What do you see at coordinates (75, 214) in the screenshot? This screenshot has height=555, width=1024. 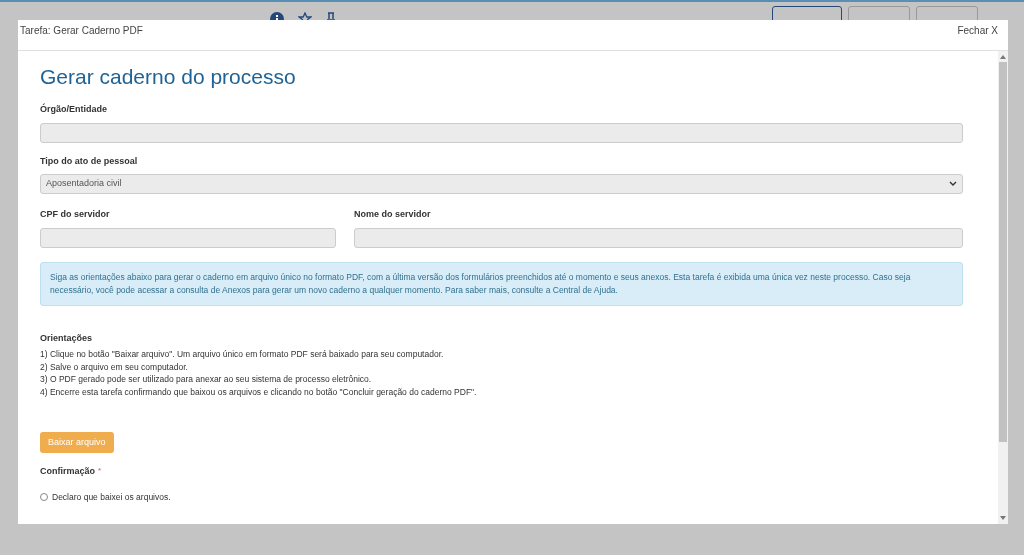 I see `field-label: CPF do servidor` at bounding box center [75, 214].